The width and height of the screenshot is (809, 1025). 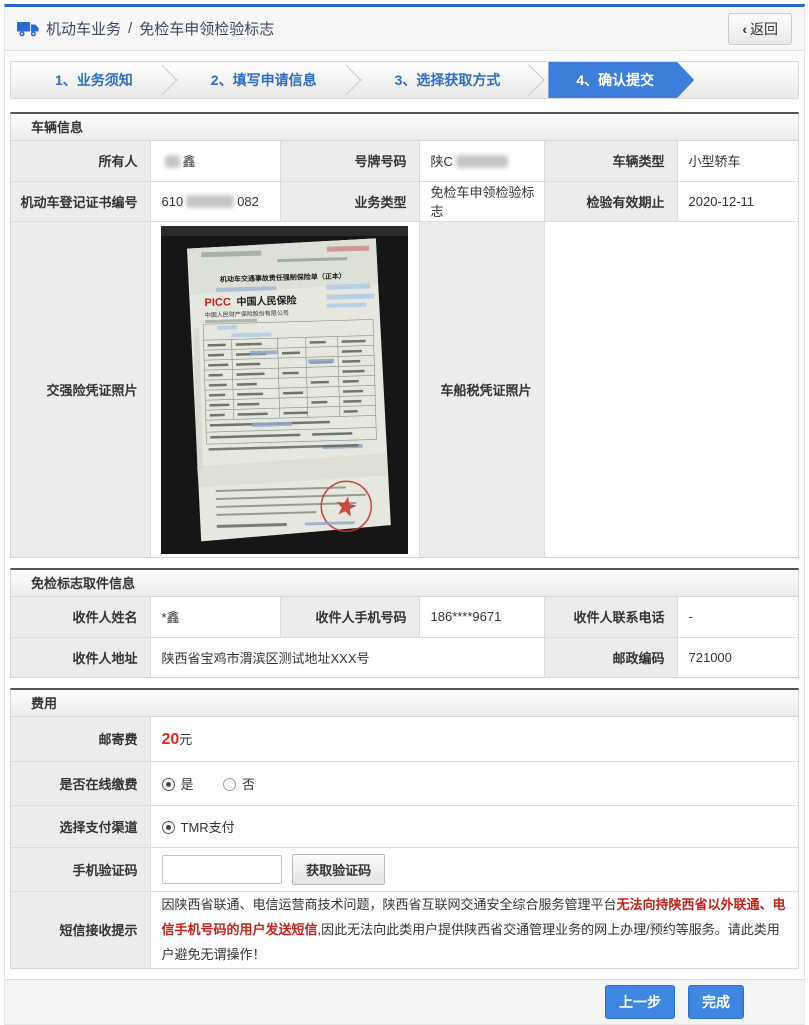 I want to click on step-wizard: 1、业务须知 2、填写申请信息 3、选择获取方式 4、确认提交, so click(x=404, y=80).